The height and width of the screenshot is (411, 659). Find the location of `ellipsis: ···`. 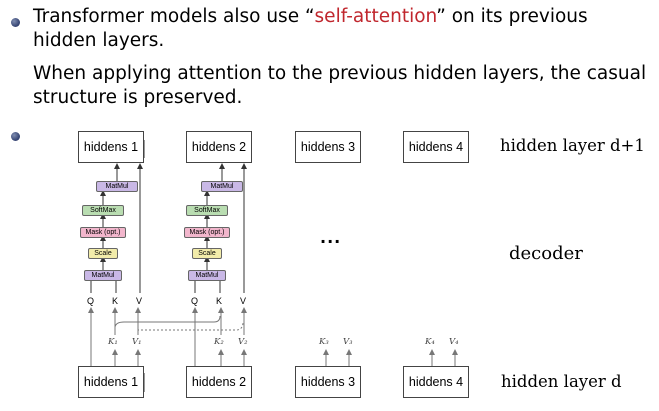

ellipsis: ··· is located at coordinates (331, 241).